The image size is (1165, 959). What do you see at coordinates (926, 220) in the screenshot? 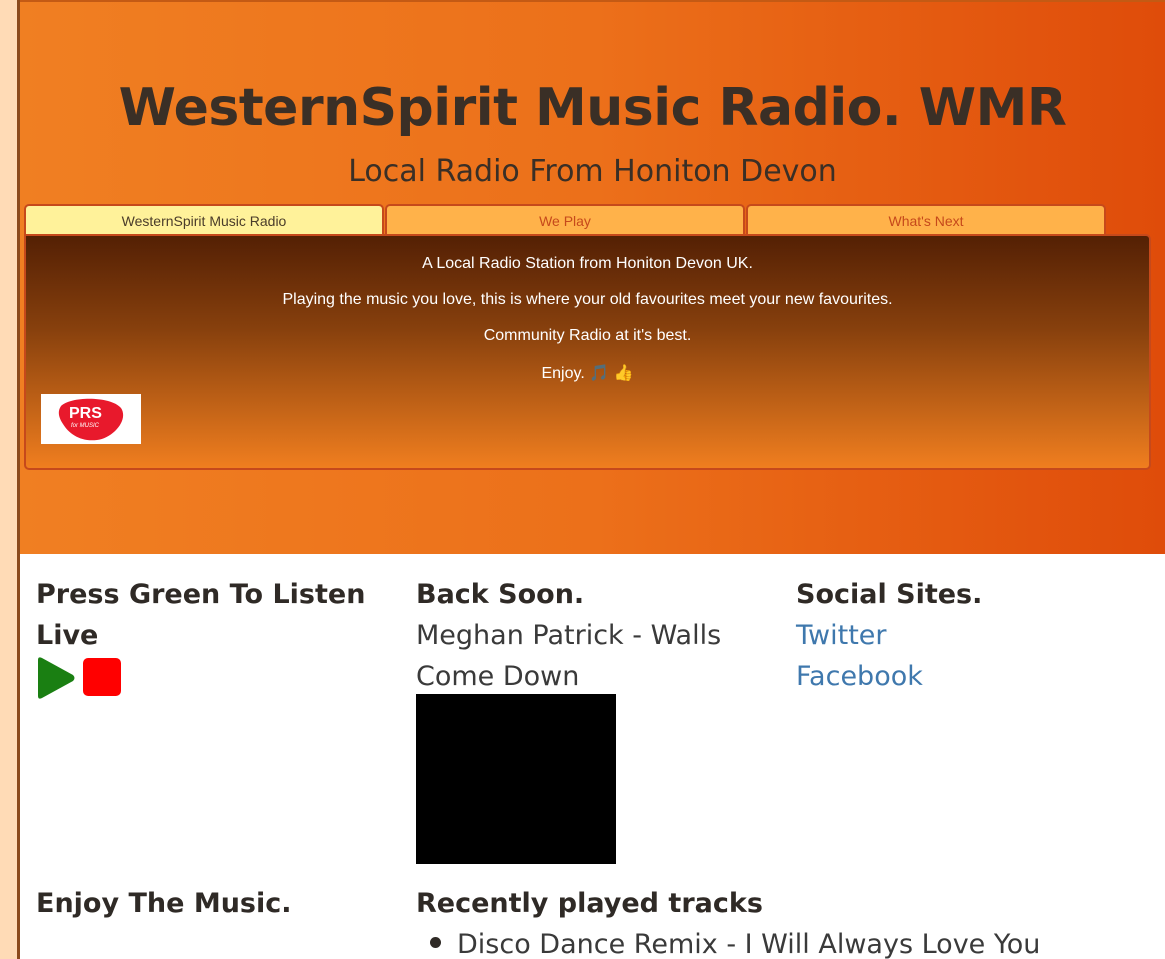
I see `tab-whats-next: What's Next` at bounding box center [926, 220].